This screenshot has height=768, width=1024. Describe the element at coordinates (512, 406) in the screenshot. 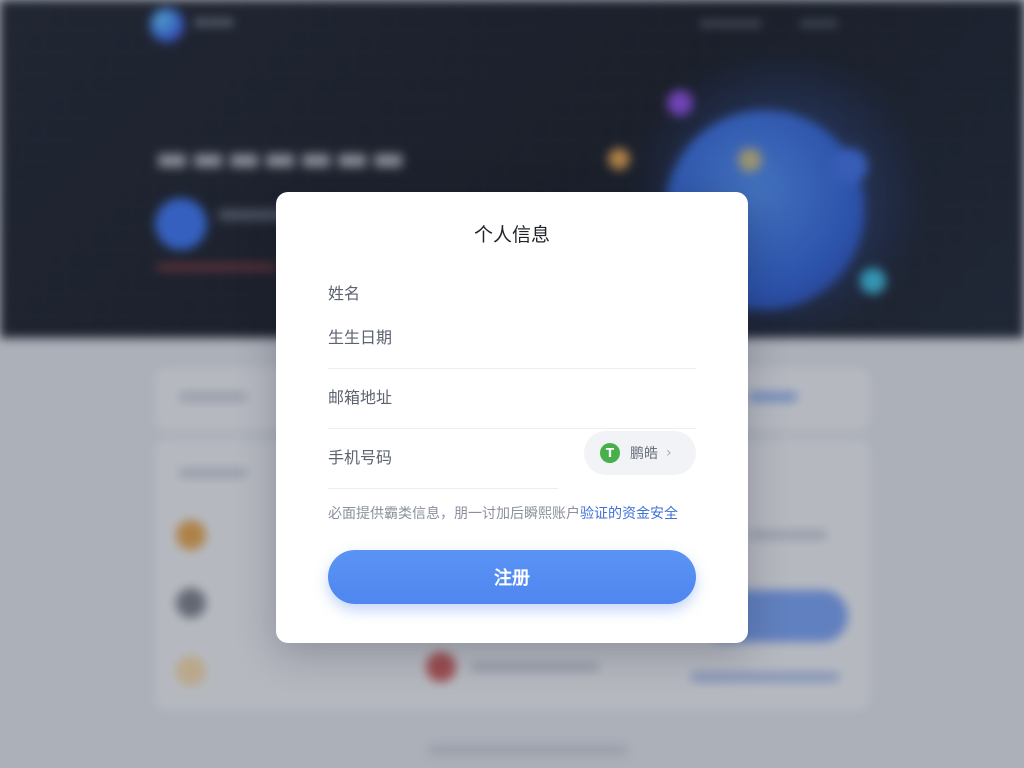

I see `email-field: 邮箱地址` at that location.